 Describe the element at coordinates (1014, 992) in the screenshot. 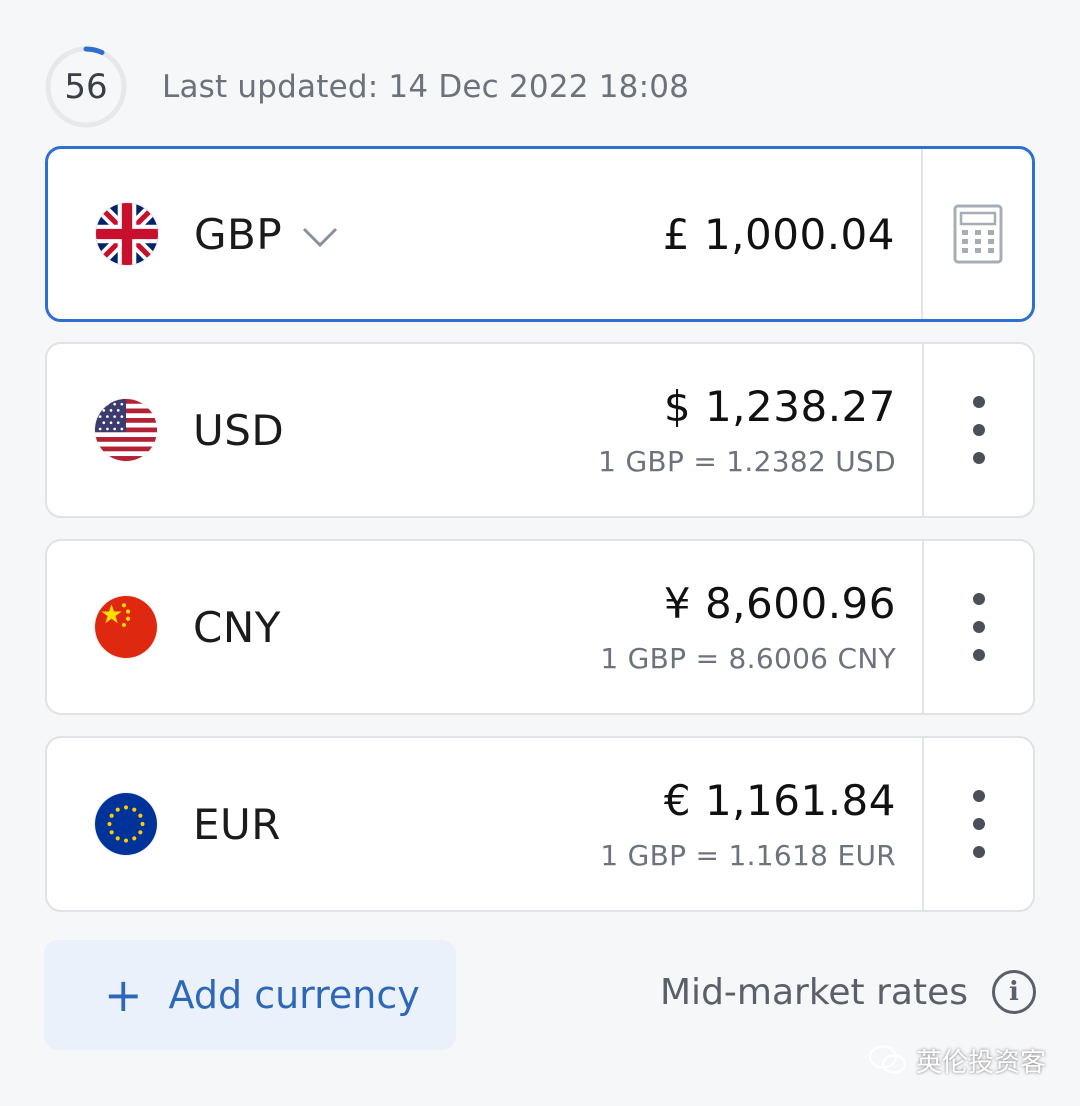

I see `info-icon: i` at that location.